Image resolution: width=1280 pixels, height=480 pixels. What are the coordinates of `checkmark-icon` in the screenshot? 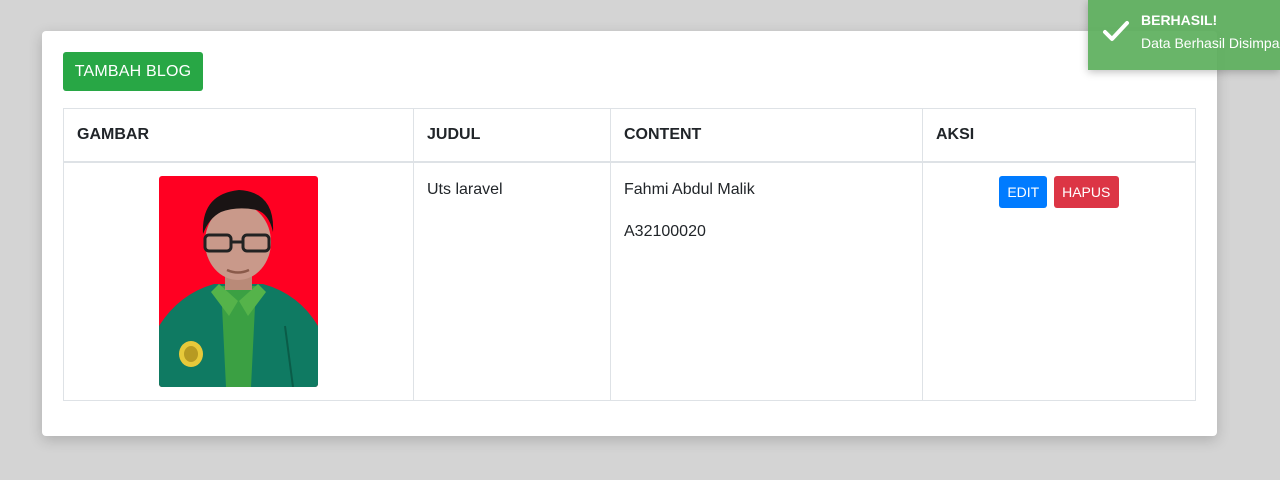 It's located at (1116, 31).